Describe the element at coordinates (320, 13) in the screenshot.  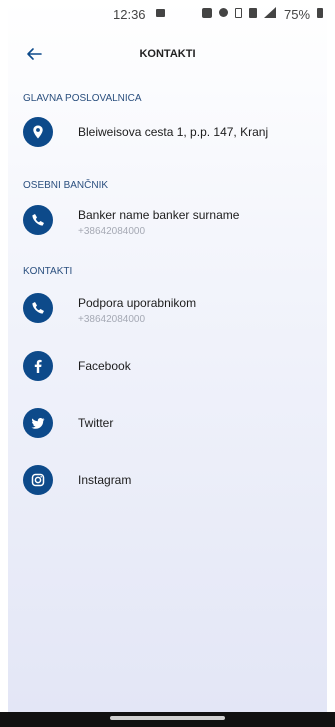
I see `battery-icon` at that location.